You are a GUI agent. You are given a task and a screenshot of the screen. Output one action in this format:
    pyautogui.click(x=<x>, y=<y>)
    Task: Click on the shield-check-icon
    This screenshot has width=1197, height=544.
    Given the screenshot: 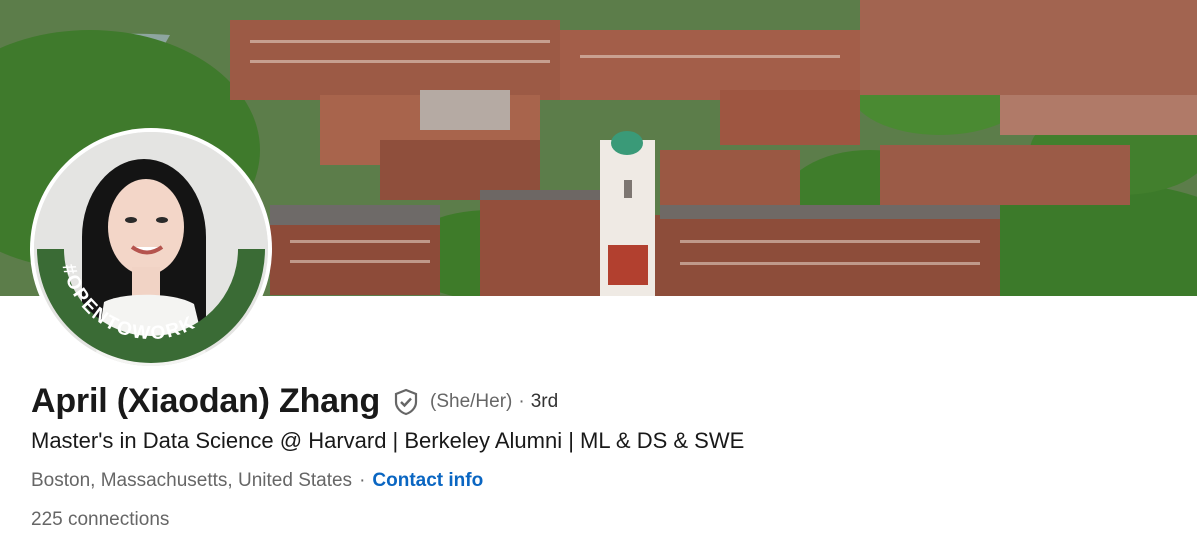 What is the action you would take?
    pyautogui.click(x=406, y=402)
    